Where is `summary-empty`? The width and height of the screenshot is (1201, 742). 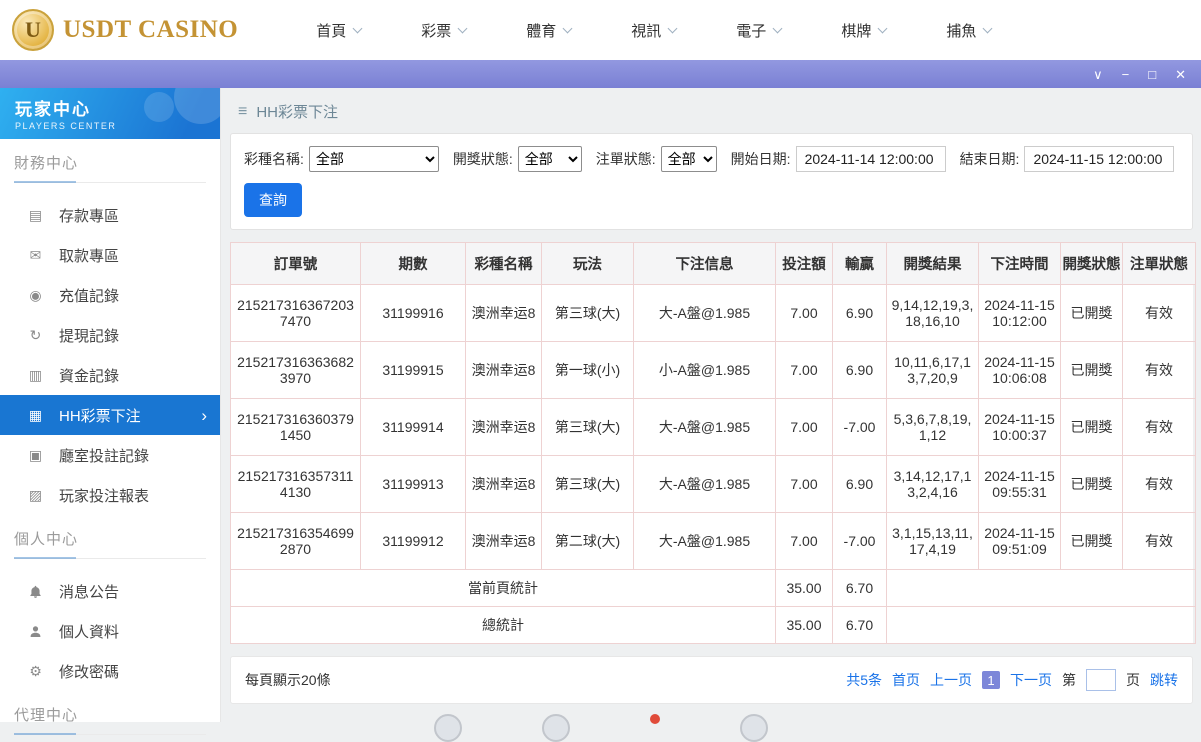 summary-empty is located at coordinates (1041, 625).